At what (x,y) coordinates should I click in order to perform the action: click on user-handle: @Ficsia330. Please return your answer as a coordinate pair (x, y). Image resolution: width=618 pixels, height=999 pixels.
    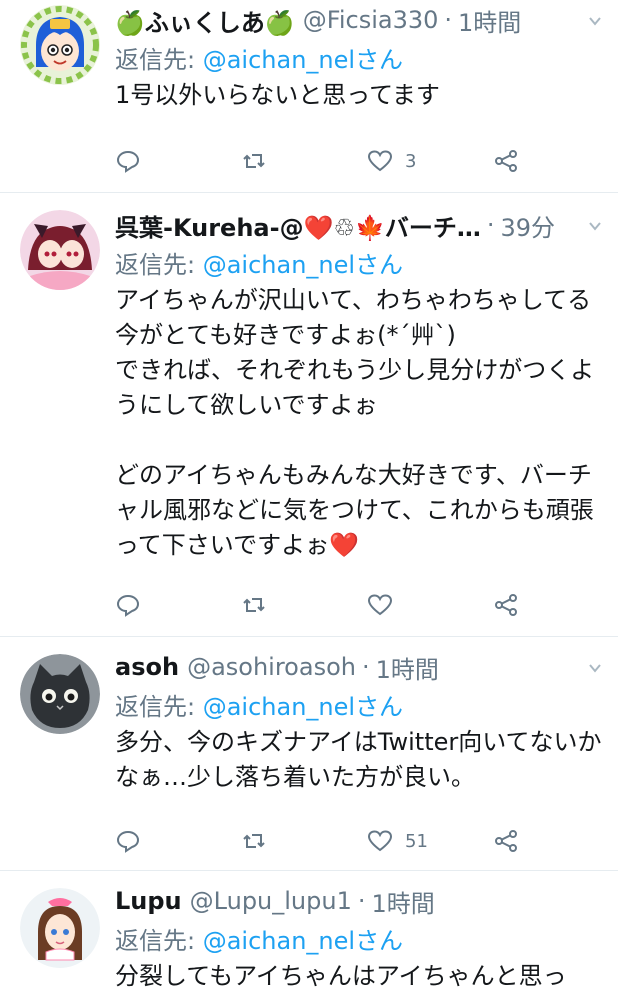
    Looking at the image, I should click on (371, 20).